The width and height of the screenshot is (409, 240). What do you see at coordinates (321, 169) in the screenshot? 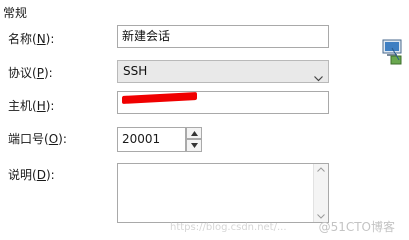
I see `scroll-up-icon` at bounding box center [321, 169].